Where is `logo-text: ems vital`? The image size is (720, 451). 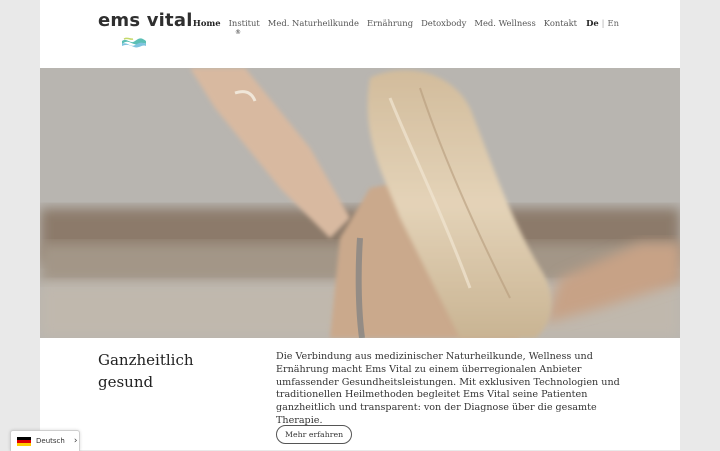
logo-text: ems vital is located at coordinates (145, 20).